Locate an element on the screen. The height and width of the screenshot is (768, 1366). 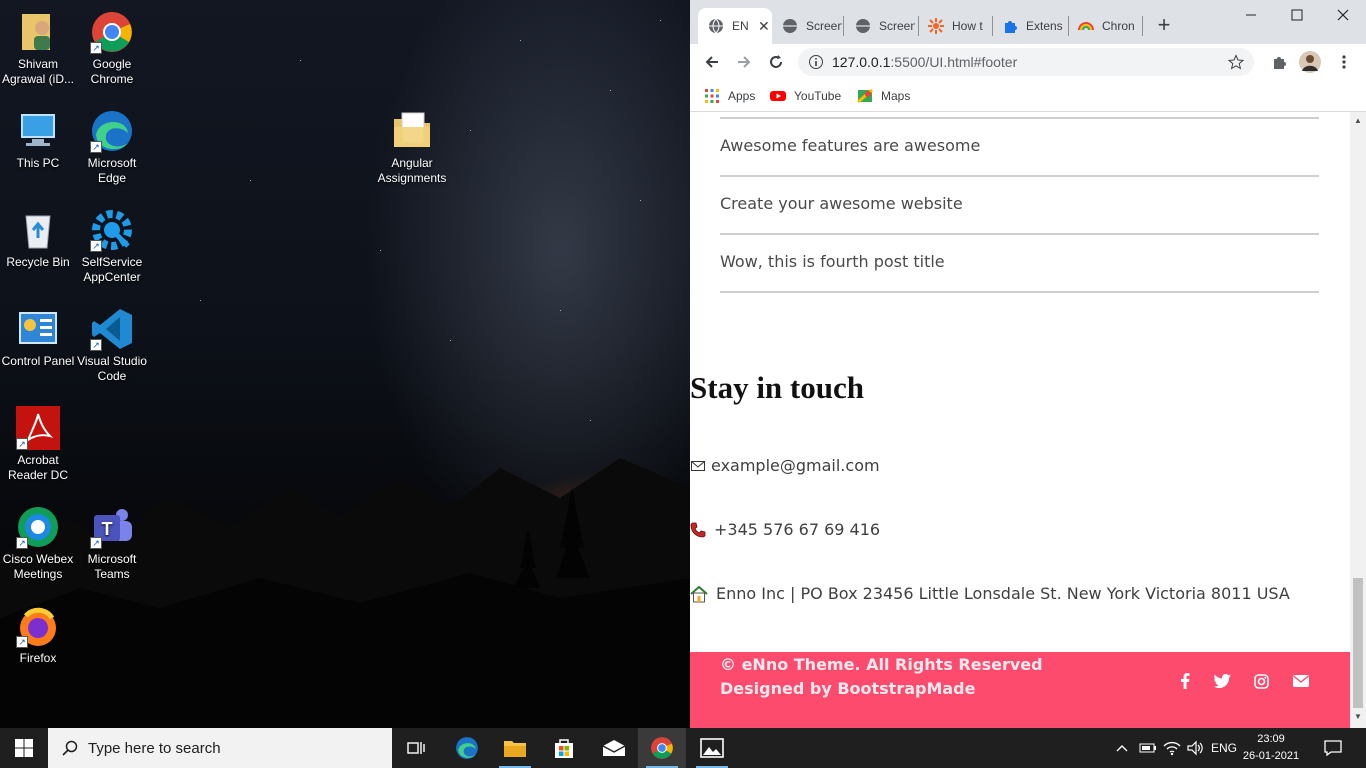
desktop-icon-this-pc: This PC is located at coordinates (38, 140).